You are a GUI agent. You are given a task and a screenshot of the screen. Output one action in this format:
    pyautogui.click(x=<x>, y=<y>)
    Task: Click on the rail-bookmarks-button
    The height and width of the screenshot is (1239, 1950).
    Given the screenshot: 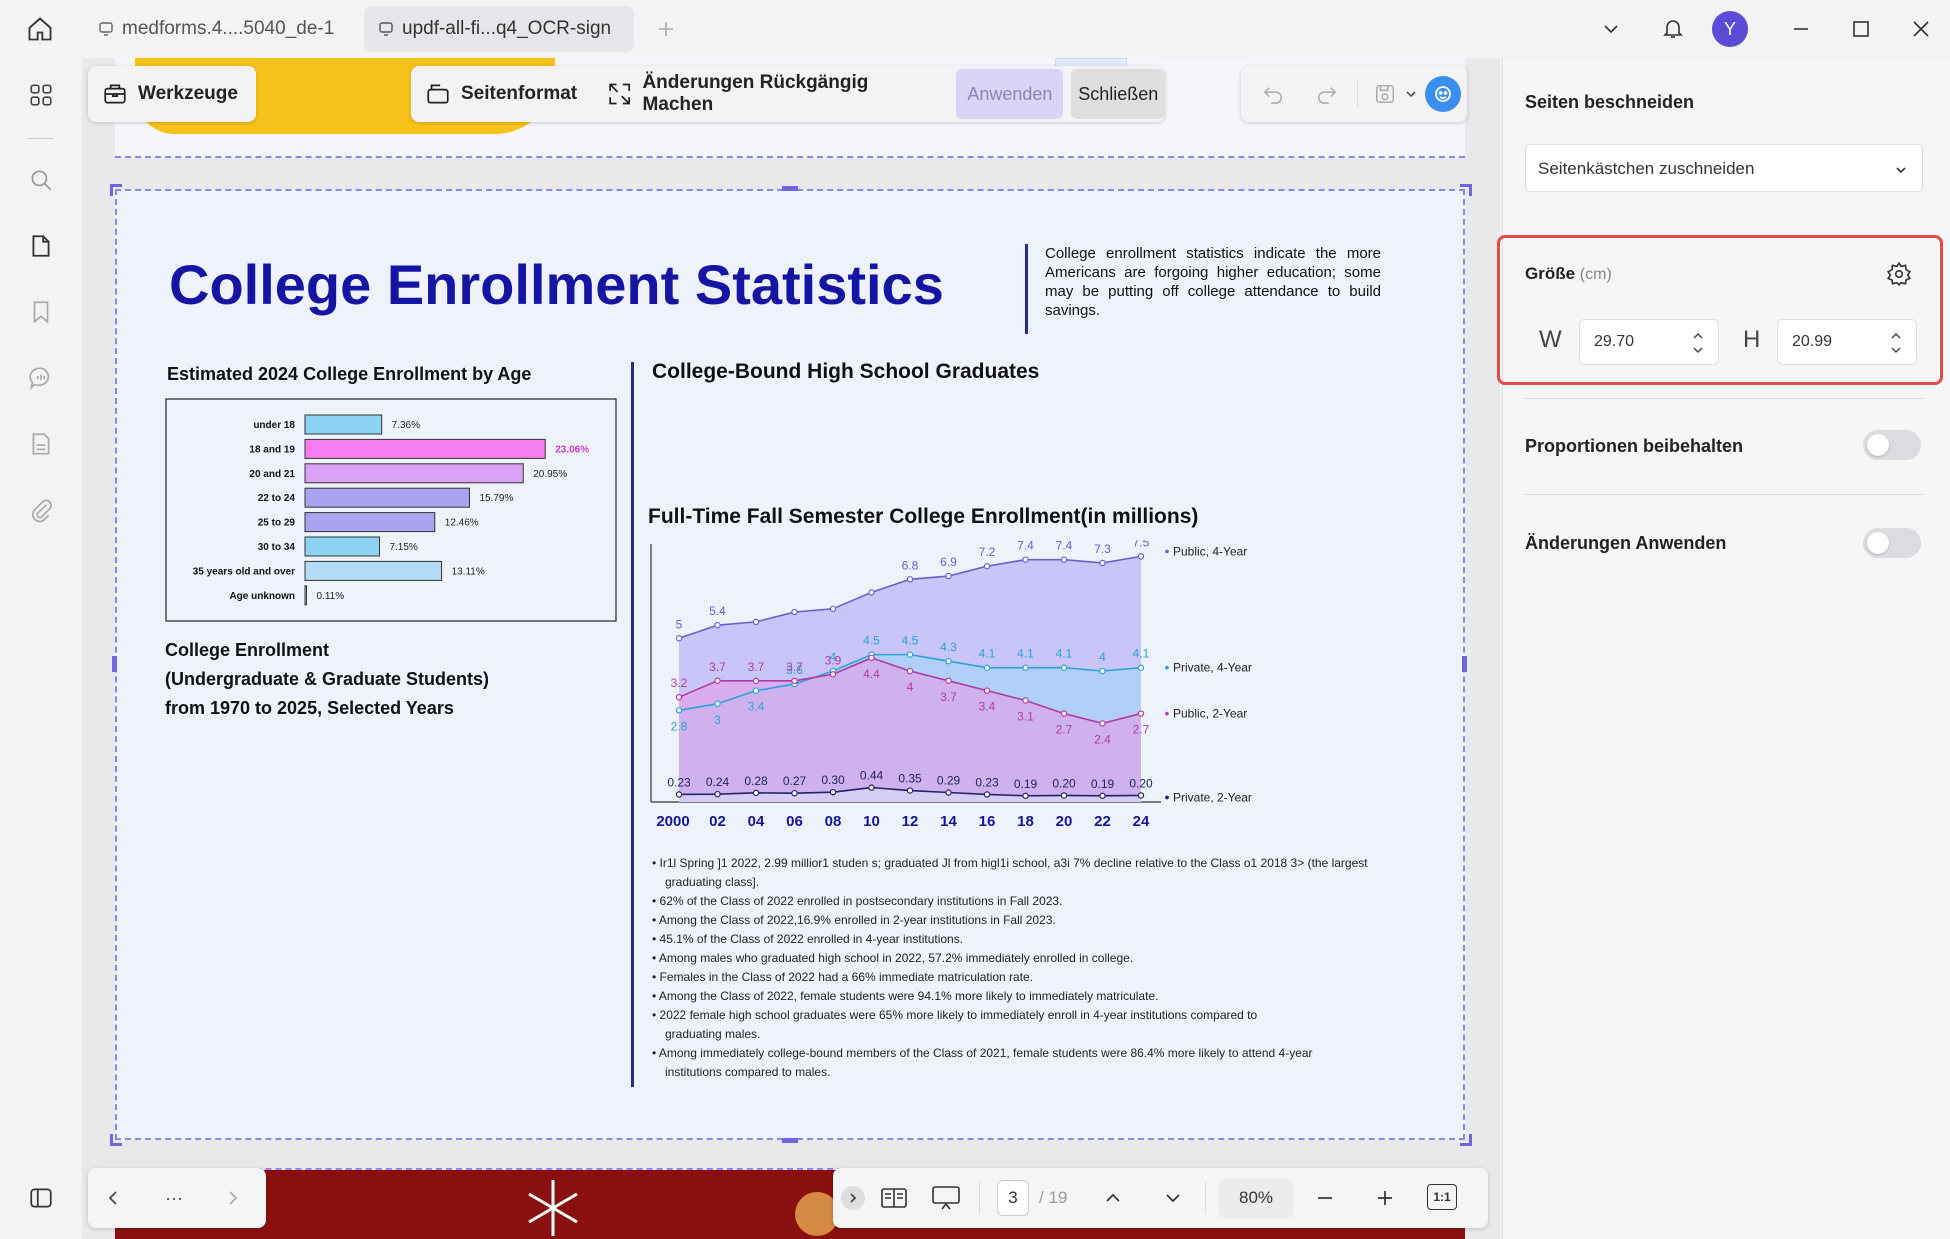 What is the action you would take?
    pyautogui.click(x=41, y=312)
    